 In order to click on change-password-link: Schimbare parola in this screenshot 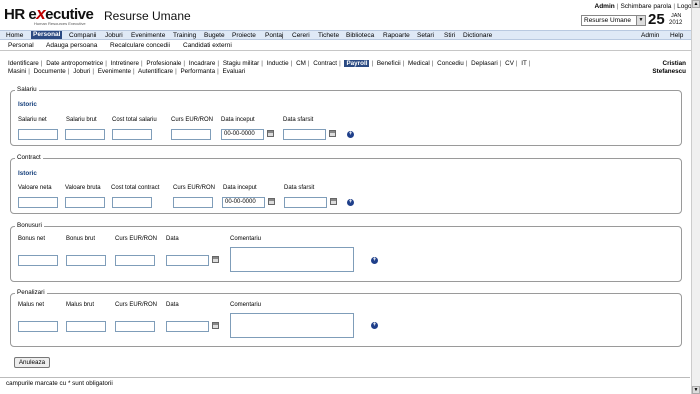, I will do `click(645, 6)`.